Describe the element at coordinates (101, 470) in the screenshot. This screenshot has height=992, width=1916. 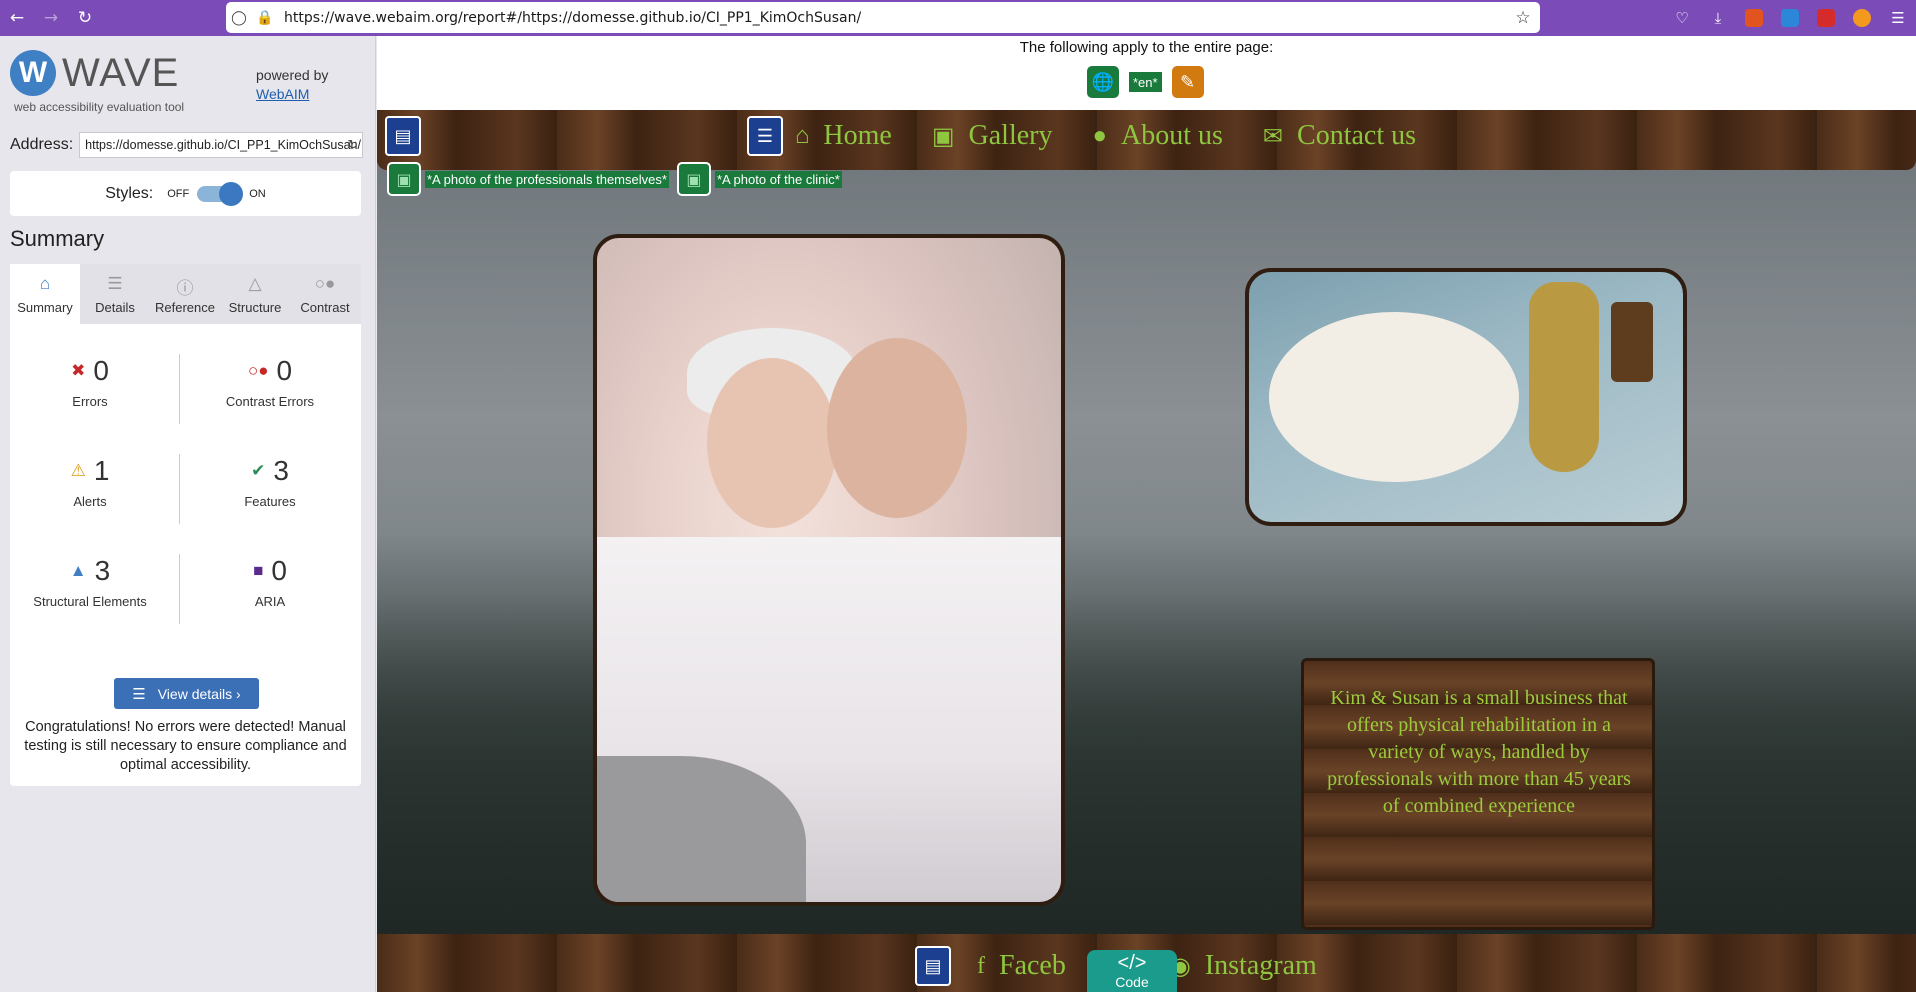
I see `alerts-count: 1` at that location.